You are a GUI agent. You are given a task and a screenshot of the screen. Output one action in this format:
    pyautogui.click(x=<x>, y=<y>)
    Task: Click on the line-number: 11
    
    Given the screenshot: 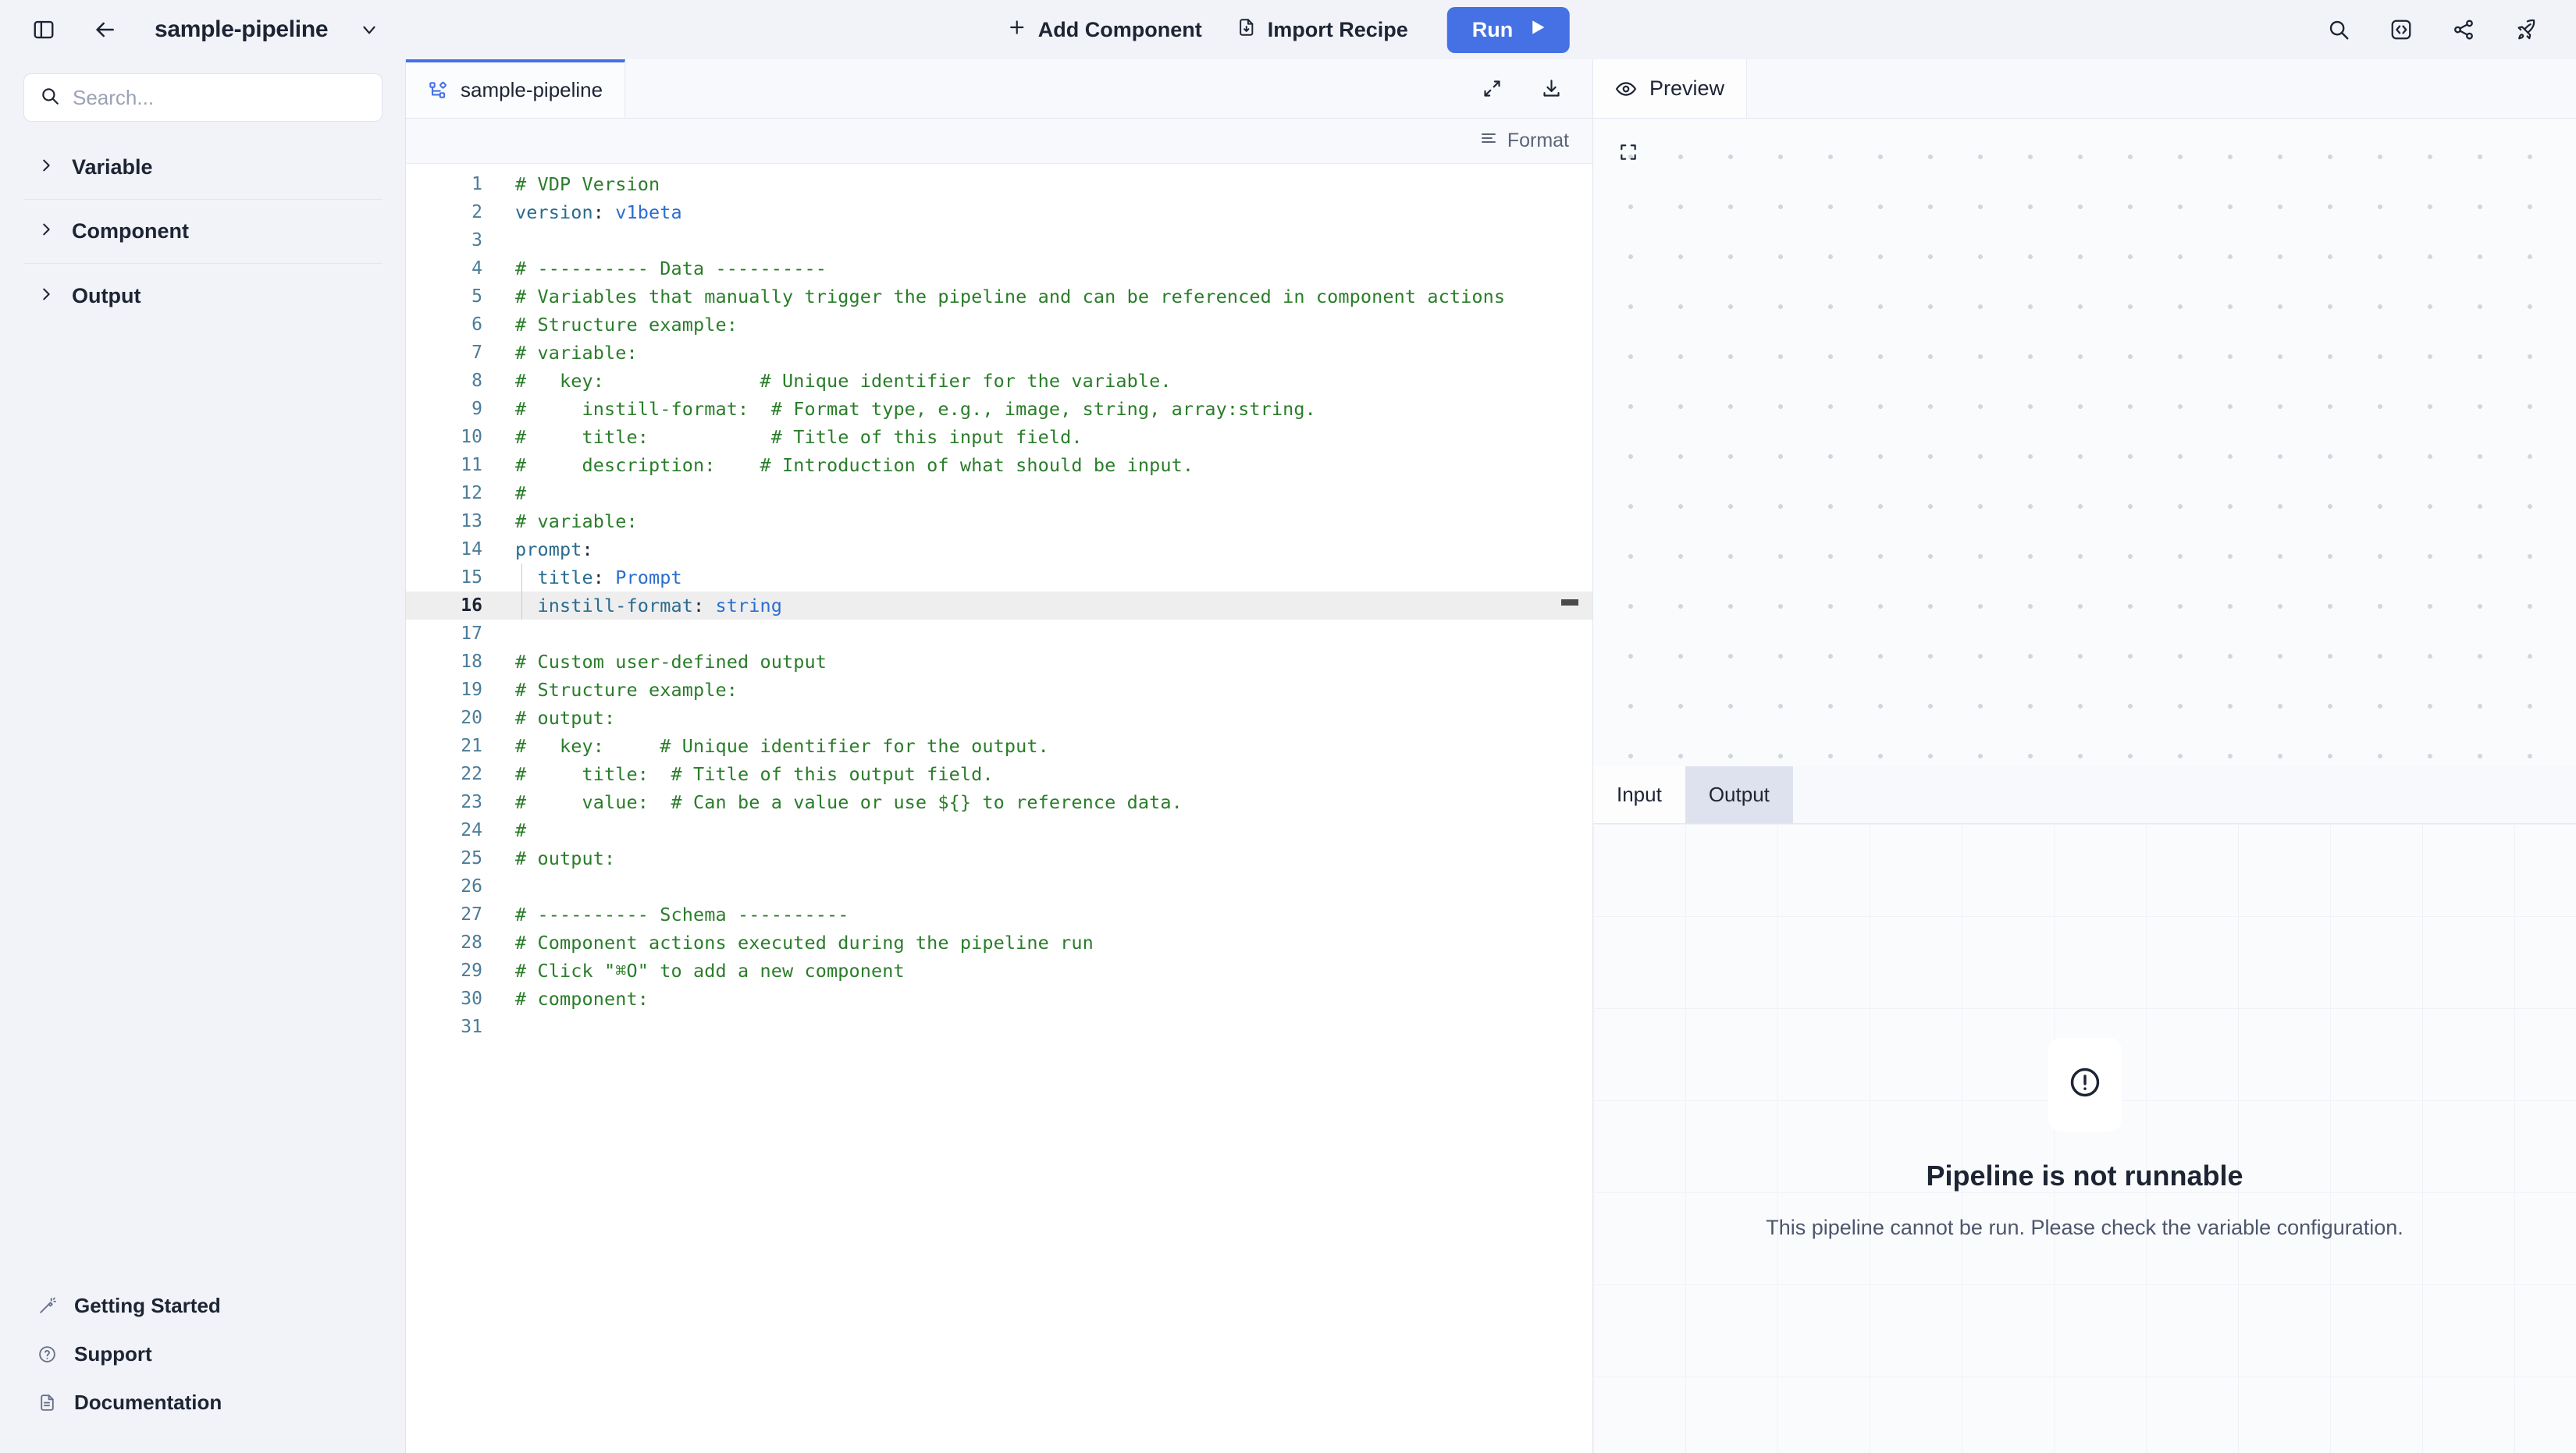 What is the action you would take?
    pyautogui.click(x=471, y=465)
    